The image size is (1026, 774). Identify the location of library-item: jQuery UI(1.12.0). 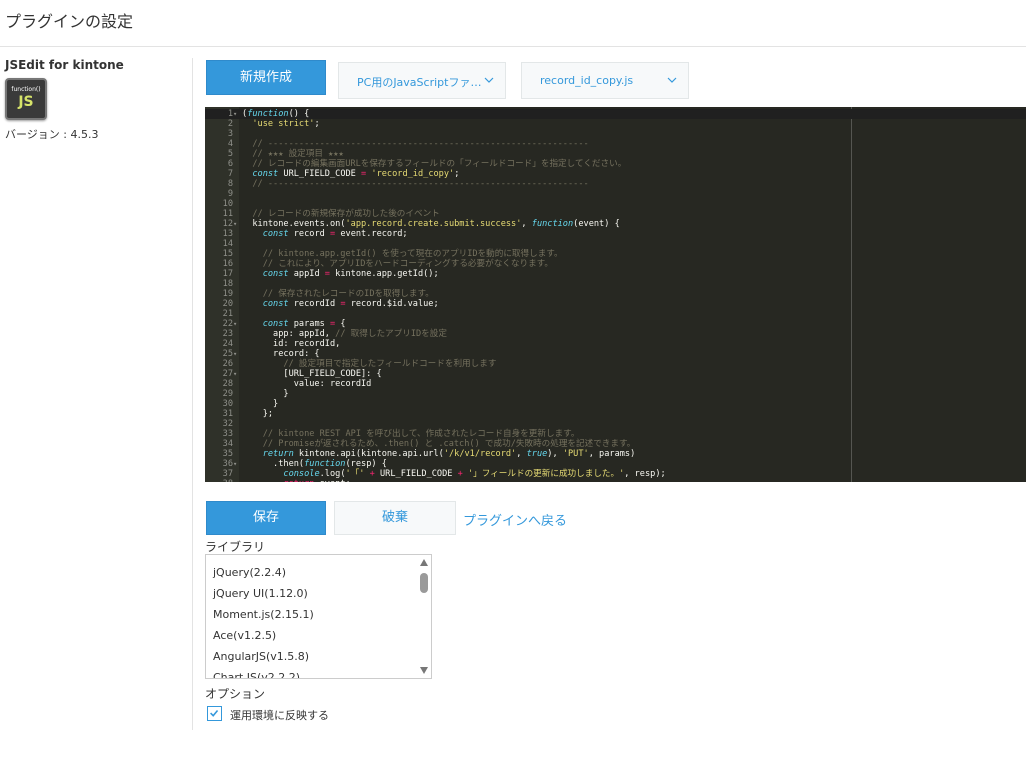
(260, 593).